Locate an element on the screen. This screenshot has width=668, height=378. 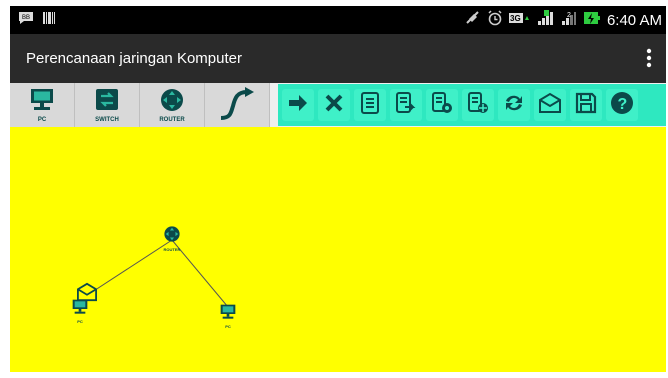
document-settings-button is located at coordinates (442, 105).